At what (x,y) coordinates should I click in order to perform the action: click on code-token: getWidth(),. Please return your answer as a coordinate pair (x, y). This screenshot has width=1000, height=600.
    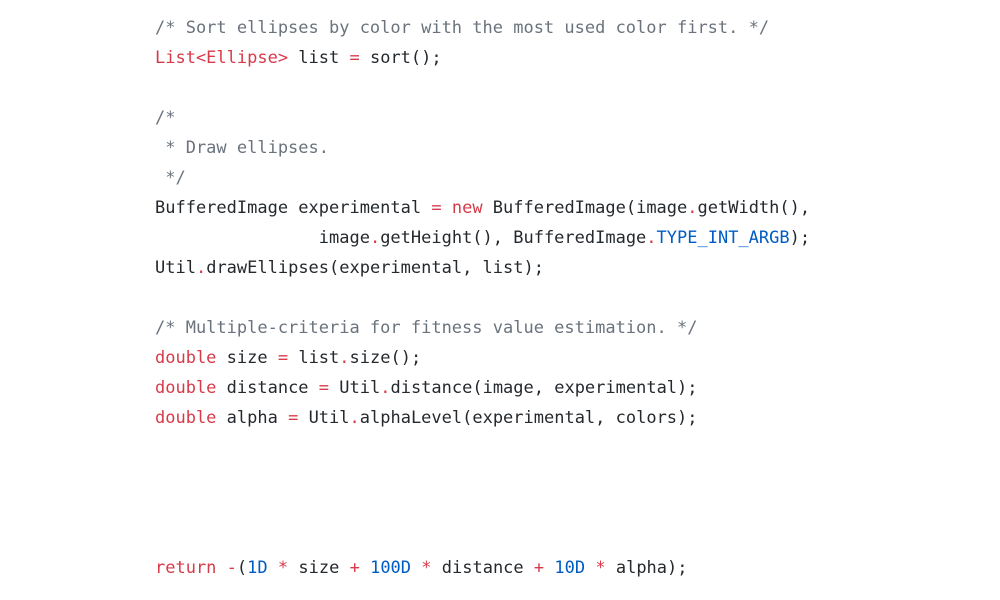
    Looking at the image, I should click on (754, 208).